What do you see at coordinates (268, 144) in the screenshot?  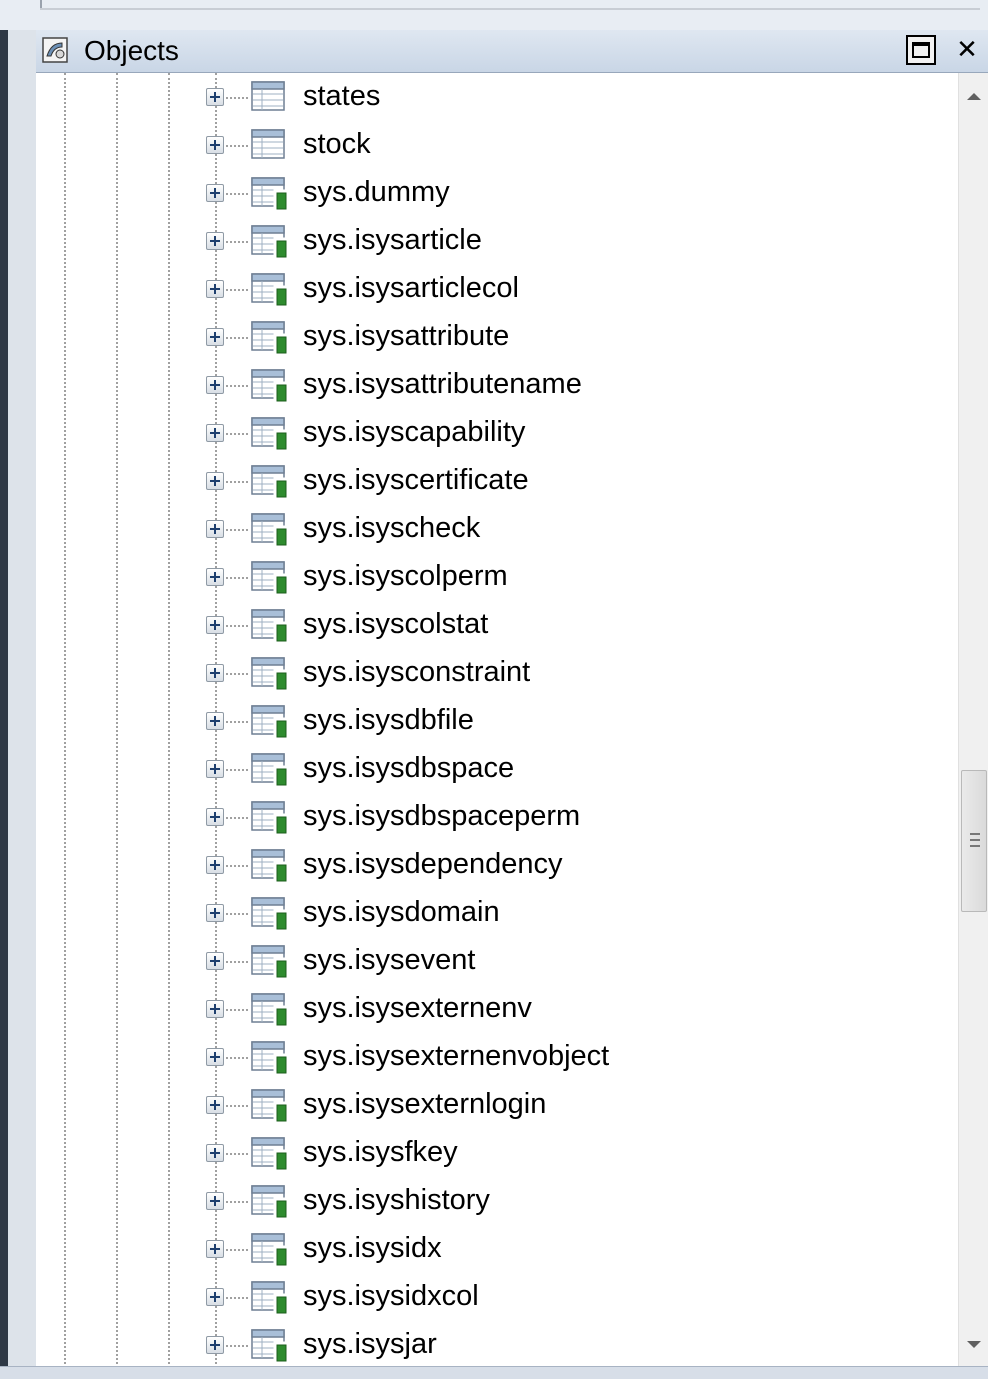 I see `table-icon` at bounding box center [268, 144].